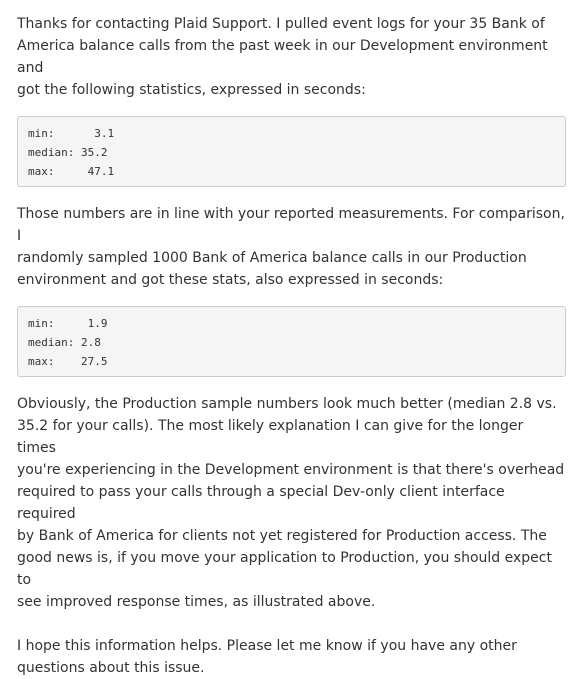  I want to click on prod-stats-code-block: min: 1.9 median: 2.8 max: 27.5, so click(291, 341).